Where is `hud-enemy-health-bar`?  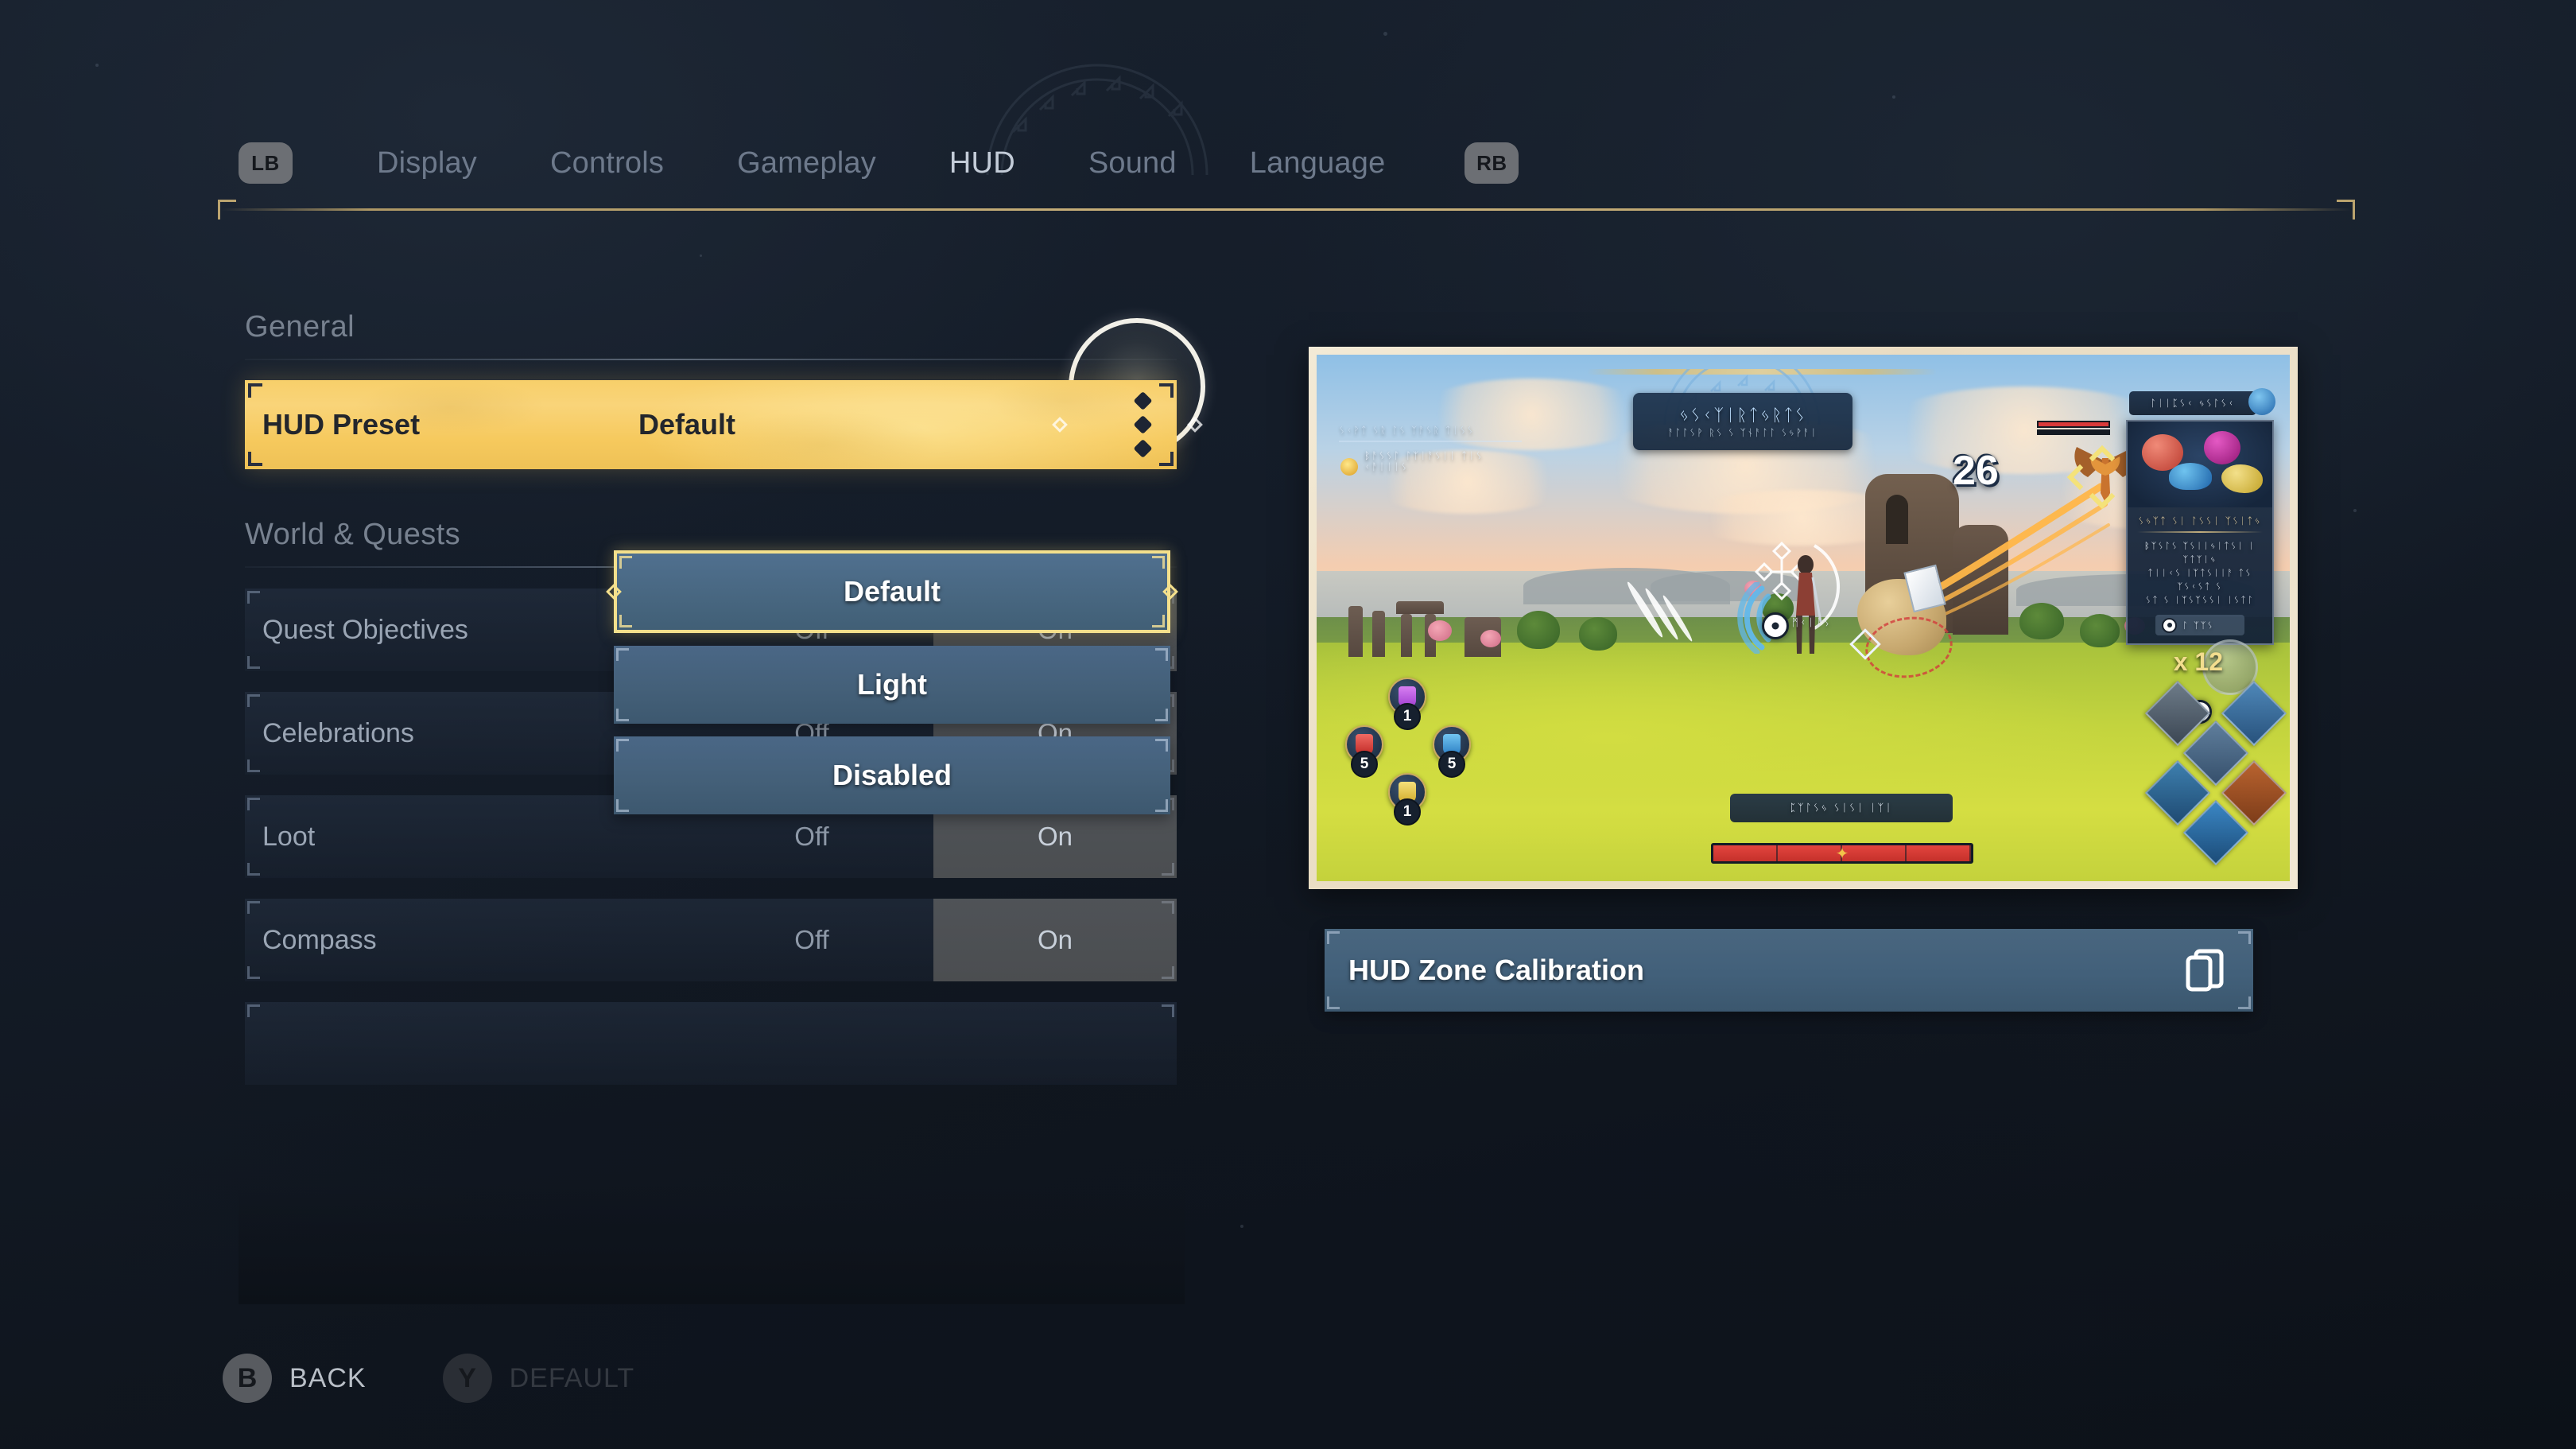 hud-enemy-health-bar is located at coordinates (2074, 428).